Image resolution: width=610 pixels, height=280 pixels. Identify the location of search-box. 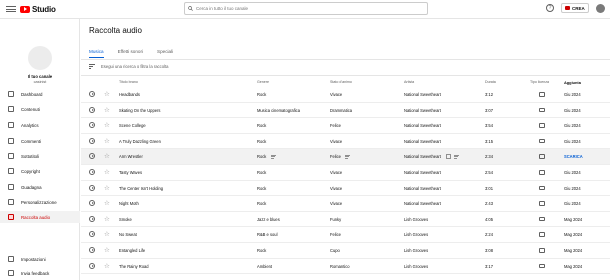
(306, 8).